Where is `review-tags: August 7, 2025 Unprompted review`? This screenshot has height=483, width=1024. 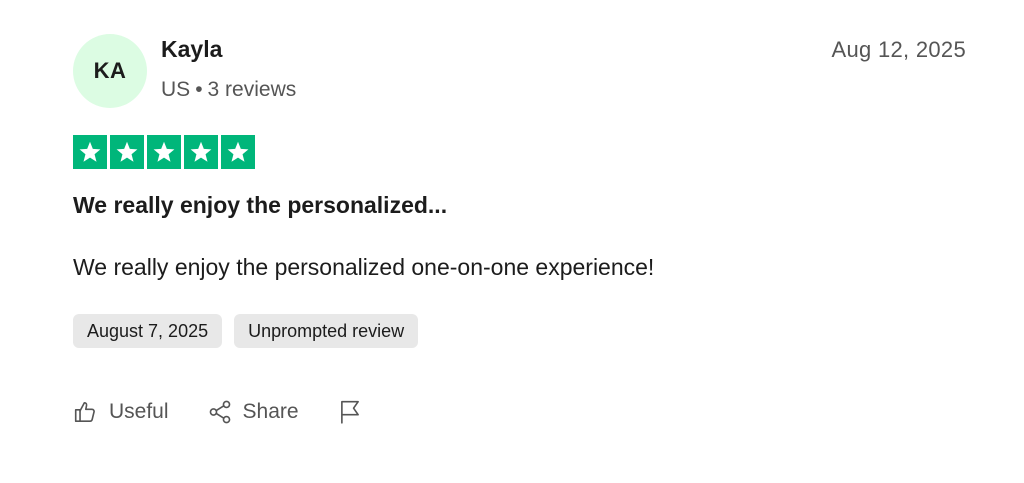 review-tags: August 7, 2025 Unprompted review is located at coordinates (246, 331).